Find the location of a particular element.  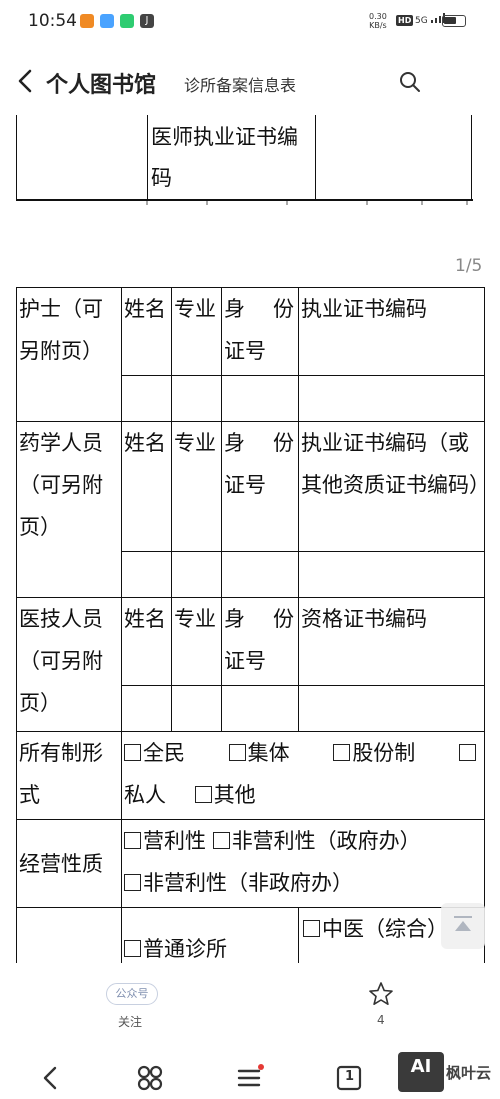

row-label-clinic-type is located at coordinates (69, 935).